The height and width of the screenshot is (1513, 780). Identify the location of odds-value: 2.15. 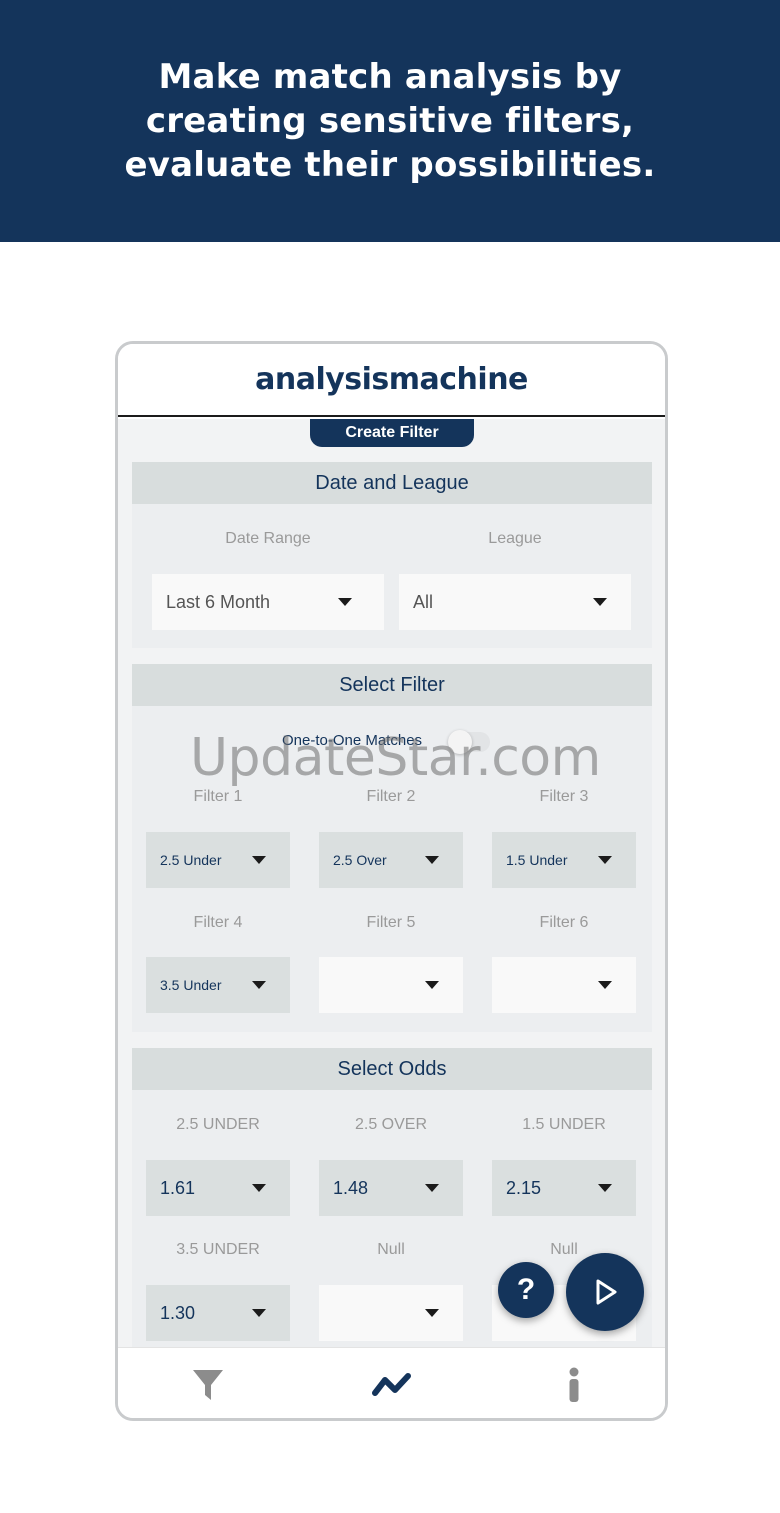
(524, 1187).